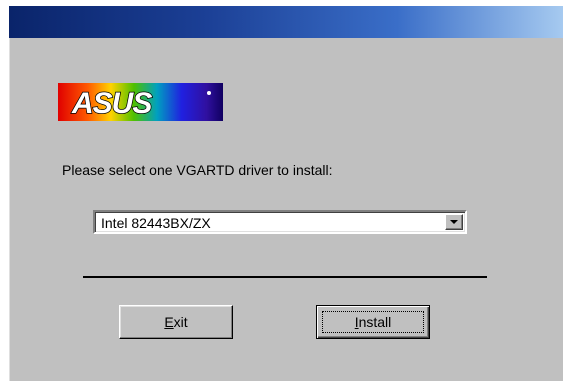  Describe the element at coordinates (156, 223) in the screenshot. I see `driver-dropdown-value: Intel 82443BX/ZX` at that location.